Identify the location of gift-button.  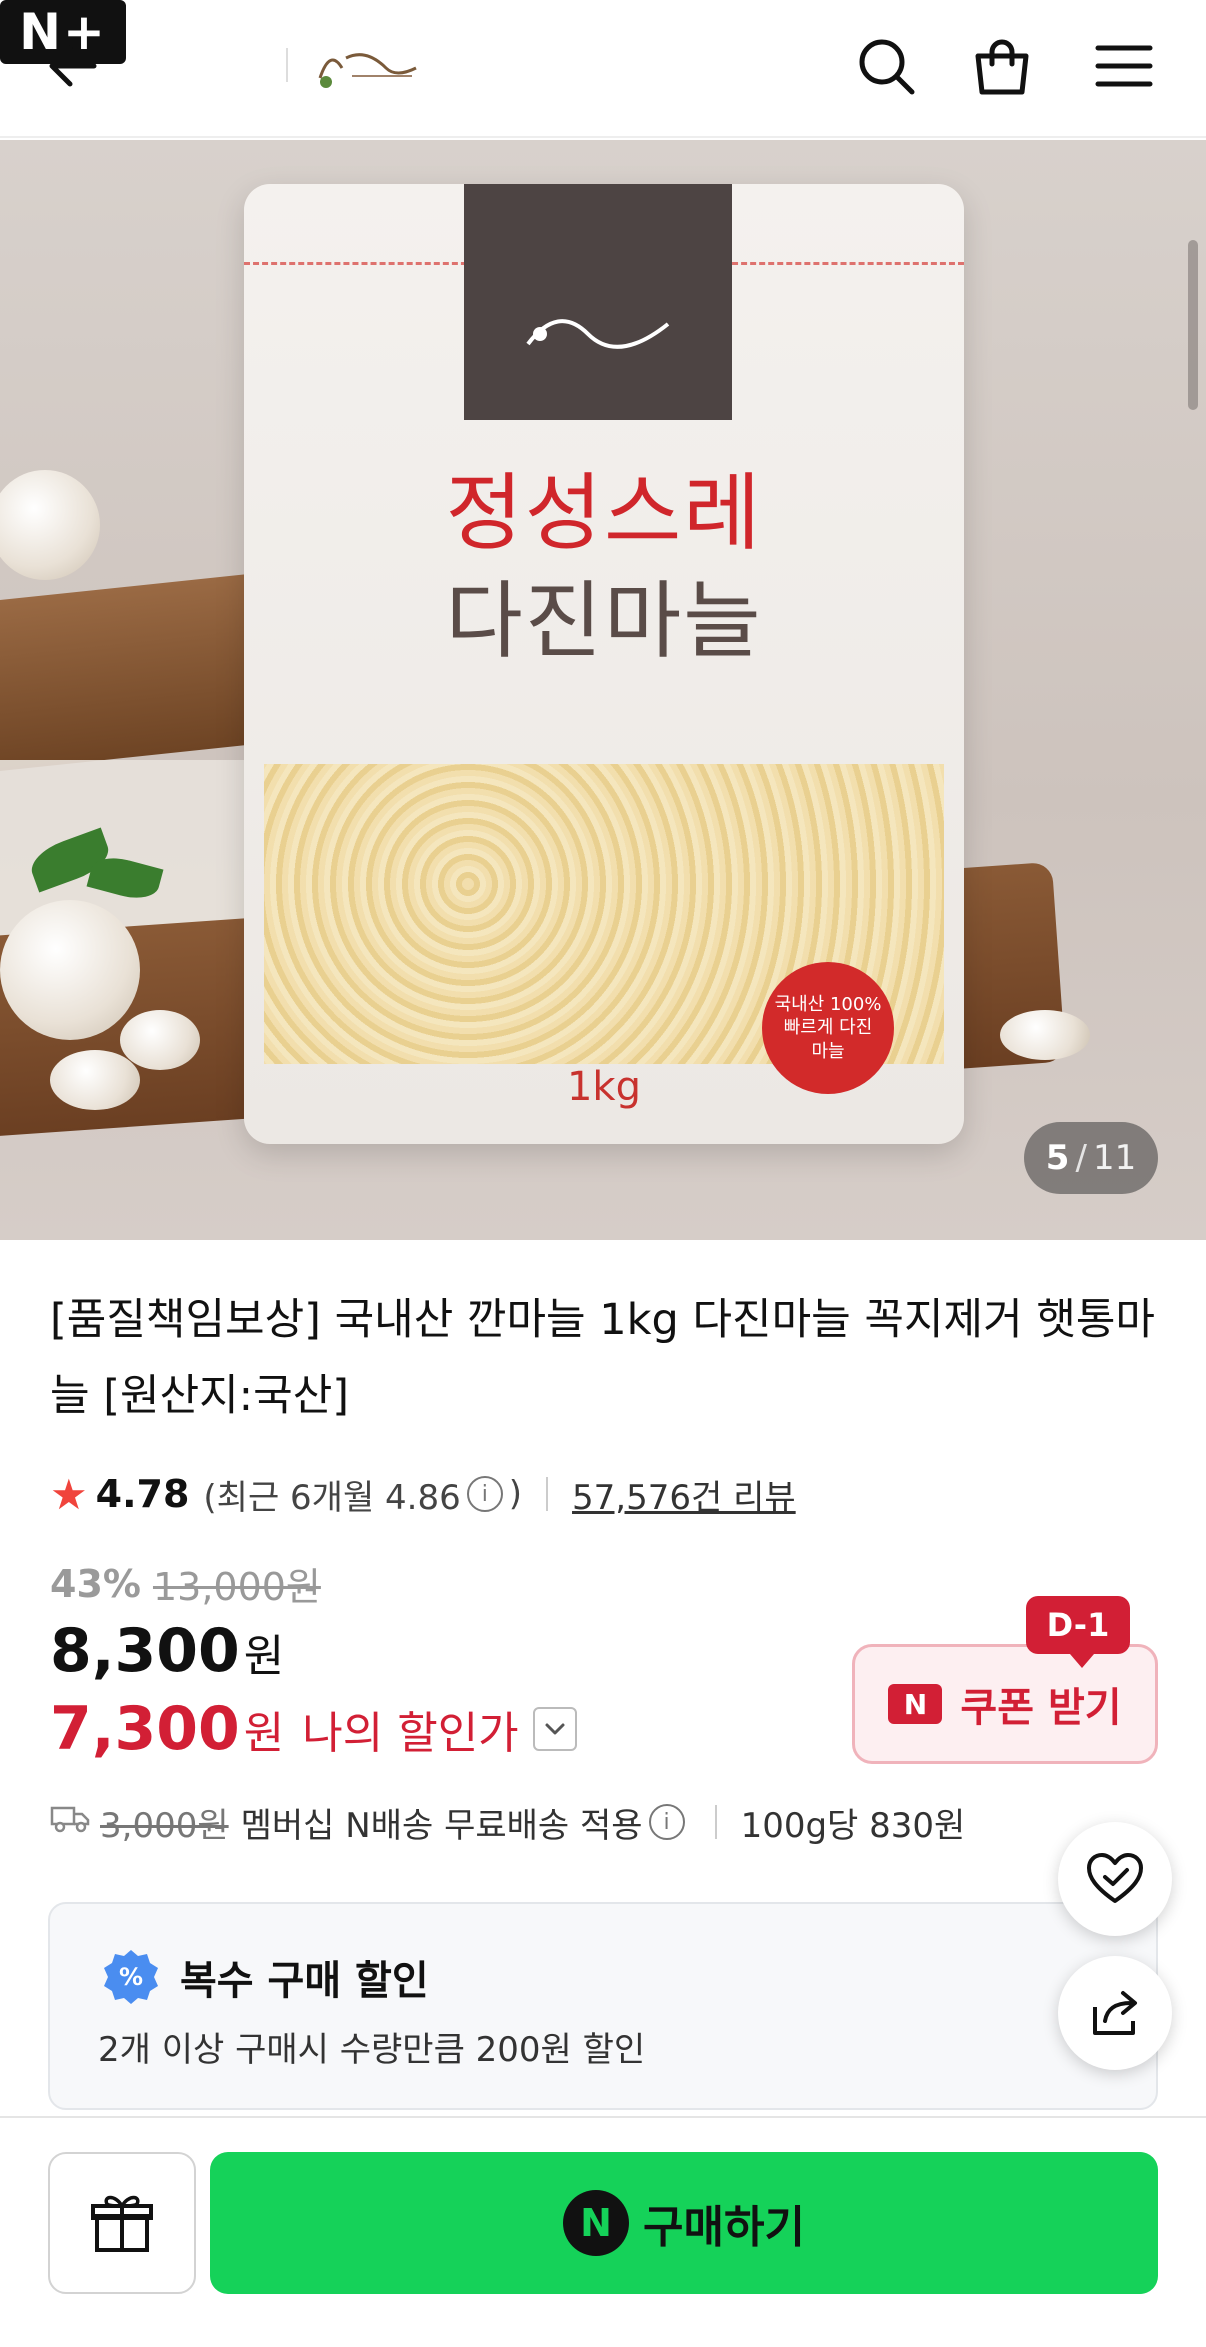
(122, 2223).